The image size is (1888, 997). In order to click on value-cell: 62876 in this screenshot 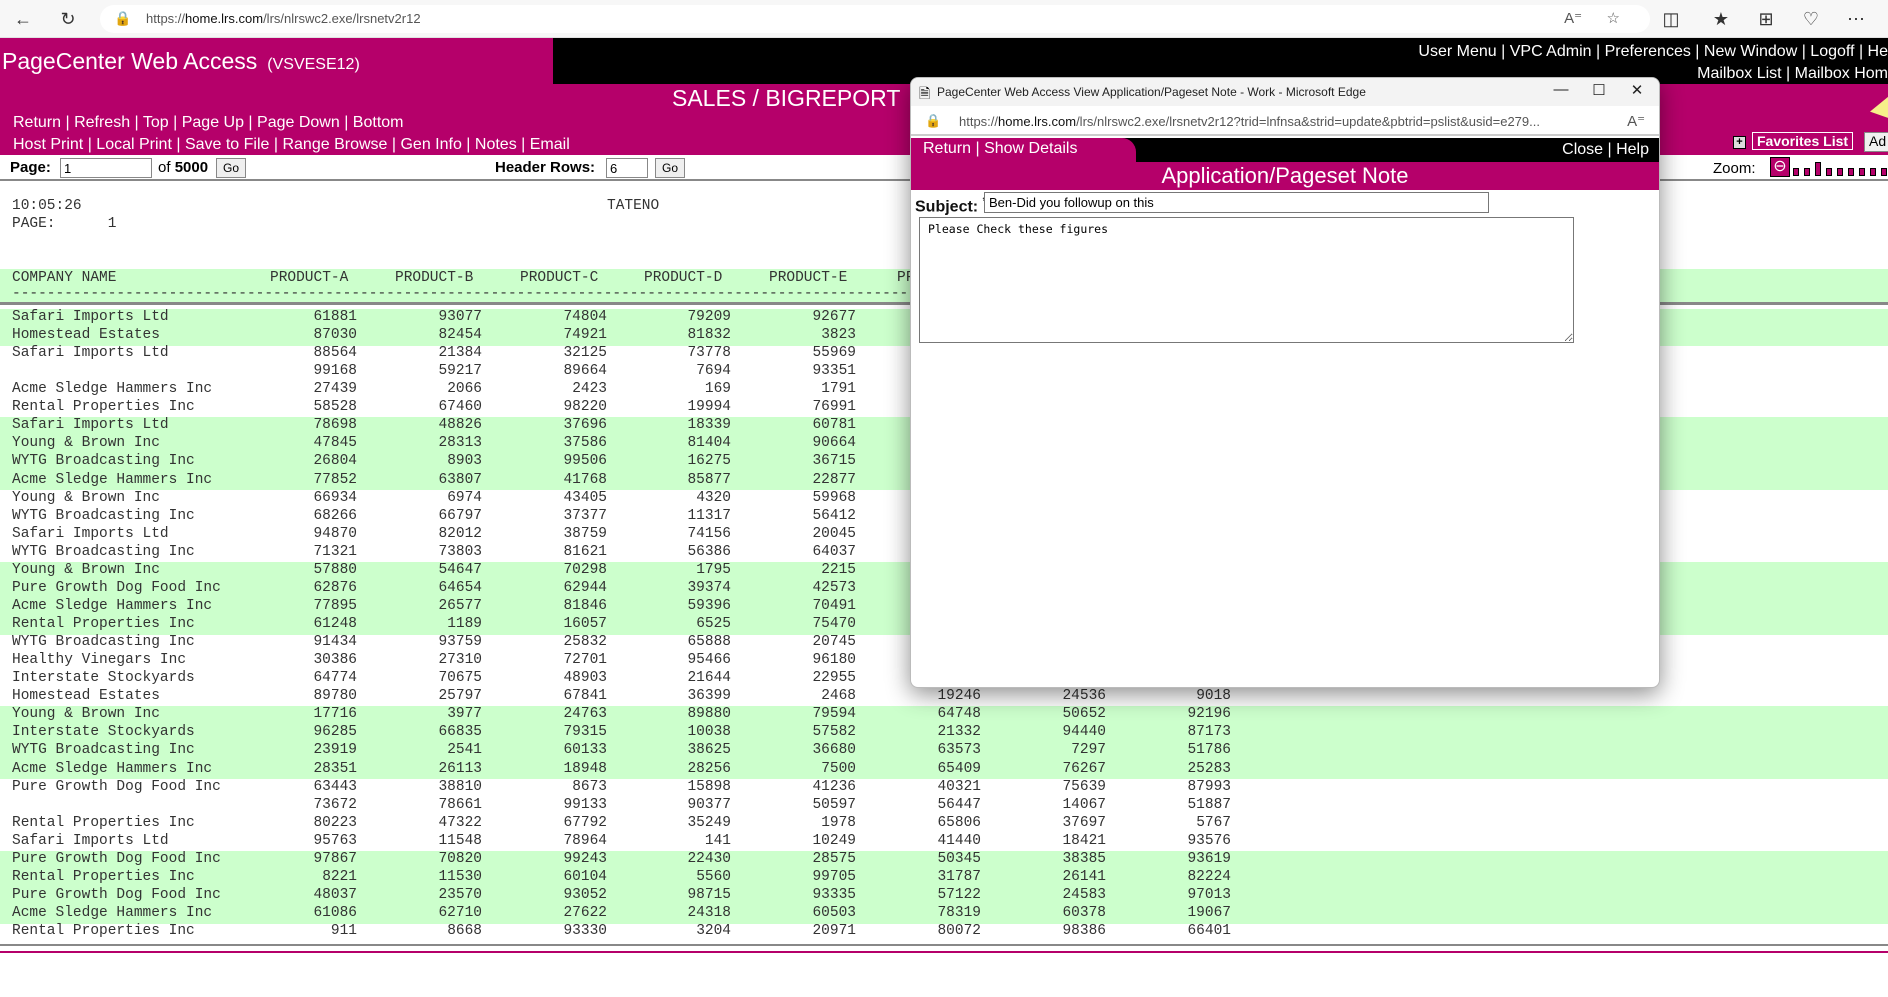, I will do `click(335, 587)`.